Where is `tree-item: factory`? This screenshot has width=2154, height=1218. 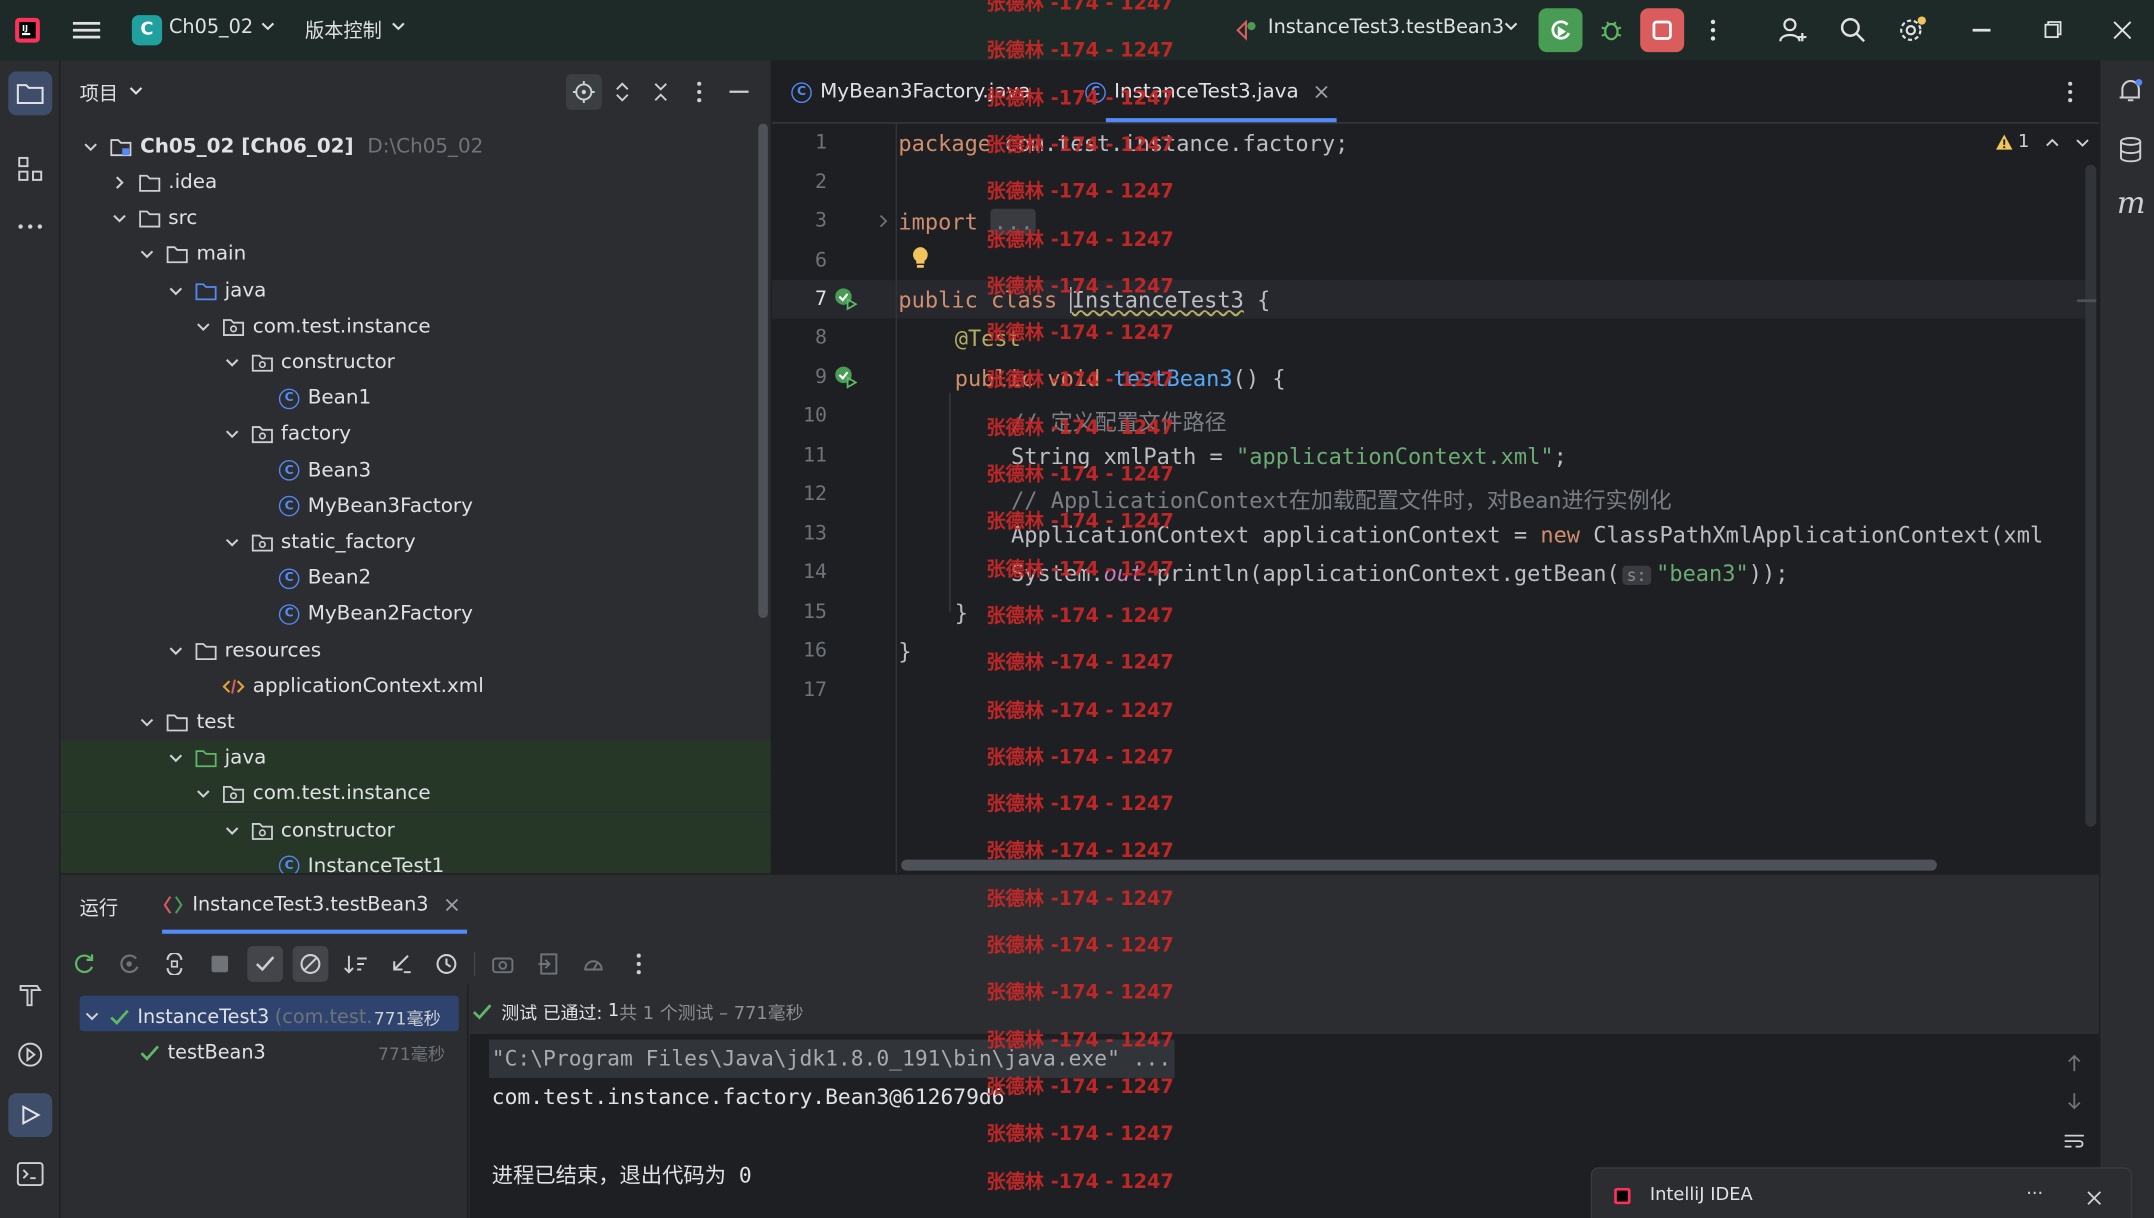
tree-item: factory is located at coordinates (415, 435).